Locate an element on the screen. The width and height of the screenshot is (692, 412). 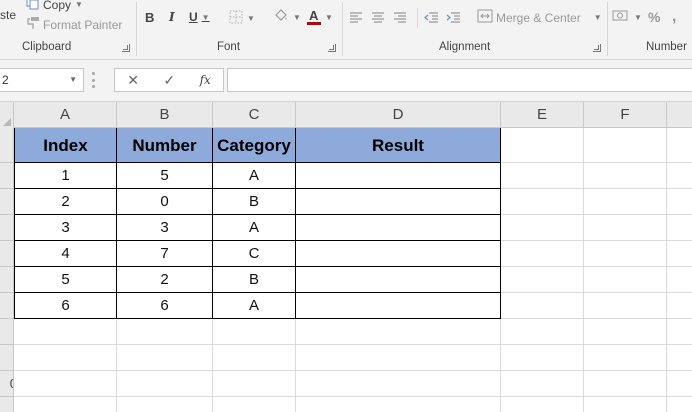
table-cell: 2 is located at coordinates (165, 280).